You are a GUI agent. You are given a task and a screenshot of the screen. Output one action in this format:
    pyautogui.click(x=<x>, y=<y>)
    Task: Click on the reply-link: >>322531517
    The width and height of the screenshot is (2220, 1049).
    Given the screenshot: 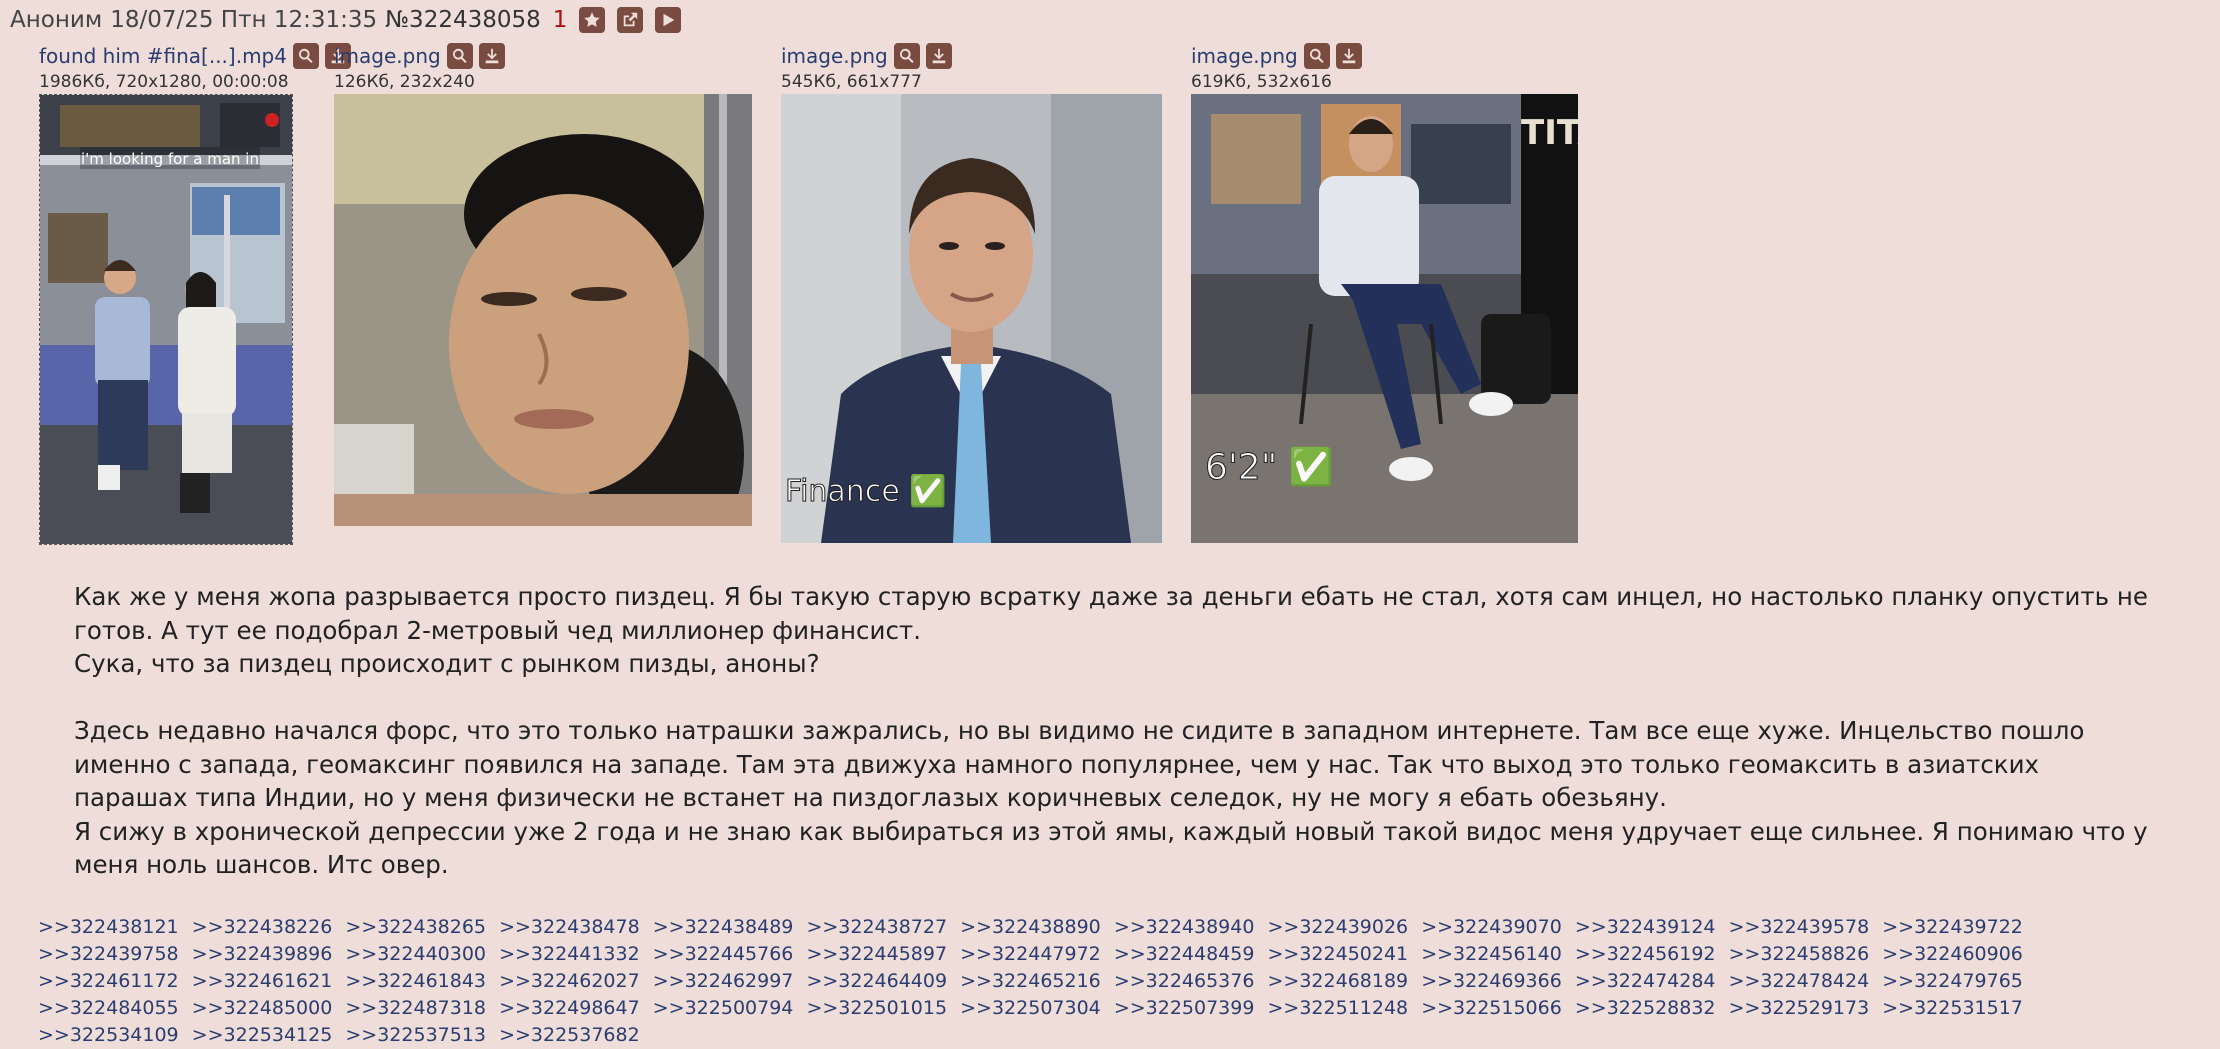 What is the action you would take?
    pyautogui.click(x=1952, y=1008)
    